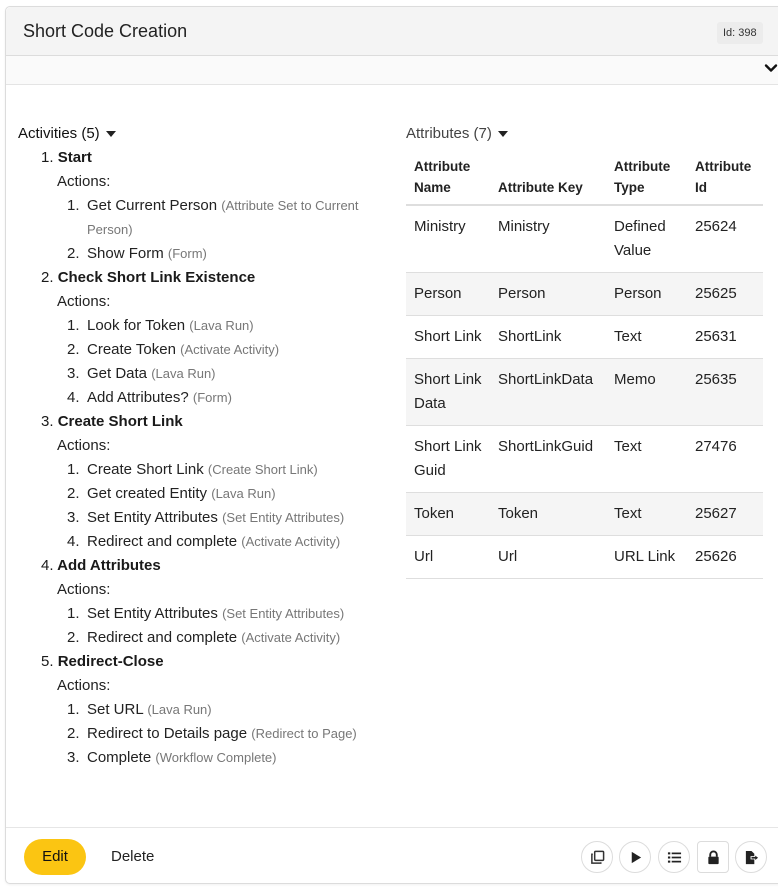 The width and height of the screenshot is (778, 891). Describe the element at coordinates (183, 373) in the screenshot. I see `action-type: (Lava Run)` at that location.